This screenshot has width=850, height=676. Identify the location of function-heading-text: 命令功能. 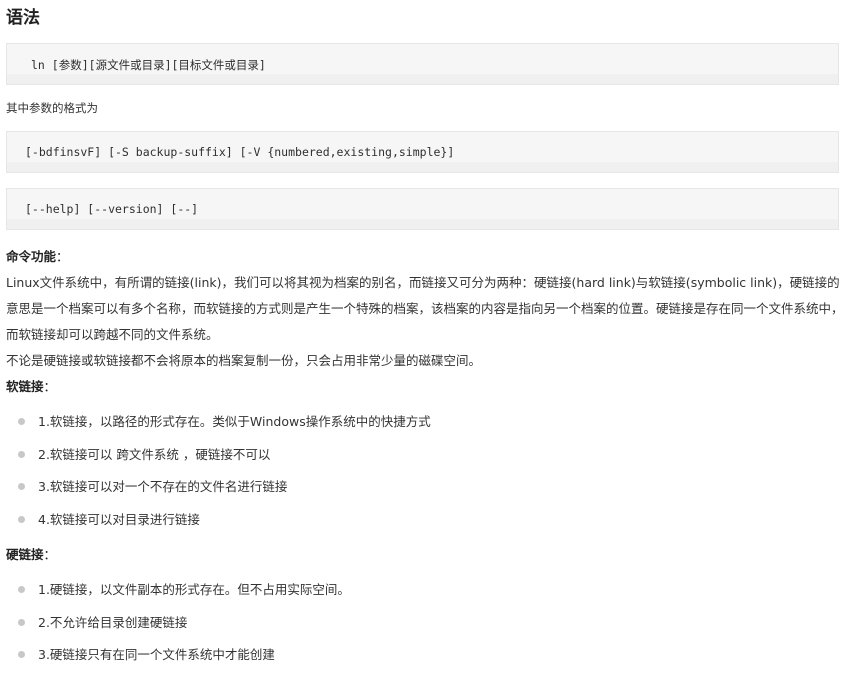
(31, 256).